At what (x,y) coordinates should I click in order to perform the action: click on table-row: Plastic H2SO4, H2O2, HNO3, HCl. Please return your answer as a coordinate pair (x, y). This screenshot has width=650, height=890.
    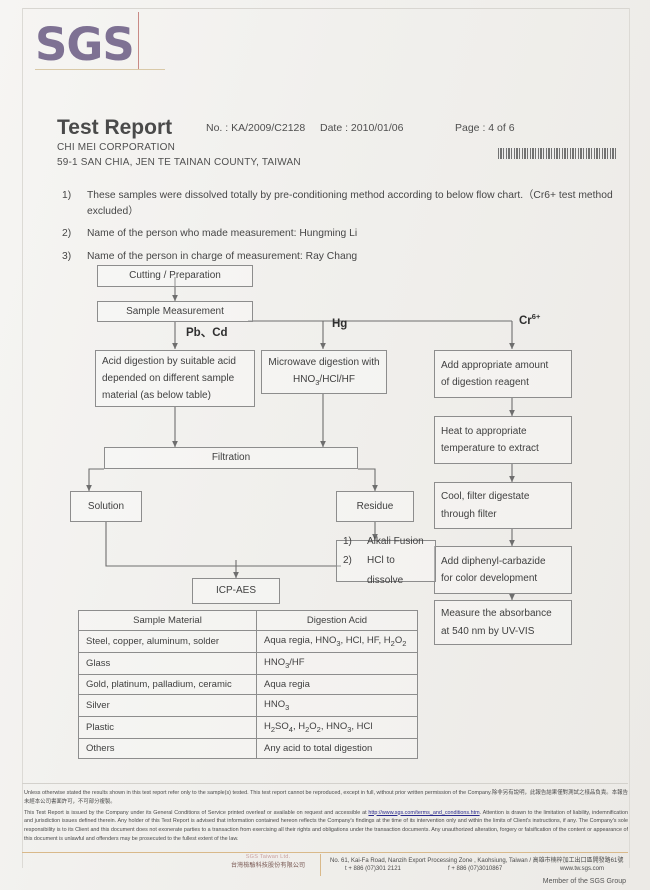
    Looking at the image, I should click on (248, 727).